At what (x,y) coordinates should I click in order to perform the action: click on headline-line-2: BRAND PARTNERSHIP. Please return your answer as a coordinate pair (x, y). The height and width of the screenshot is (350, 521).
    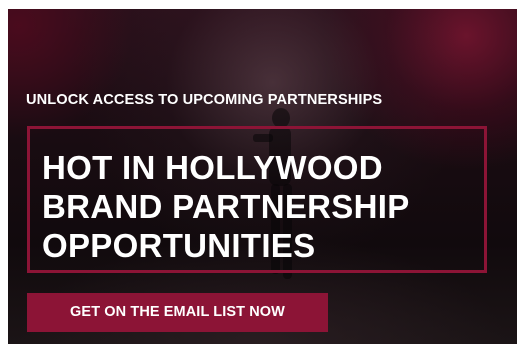
    Looking at the image, I should click on (226, 206).